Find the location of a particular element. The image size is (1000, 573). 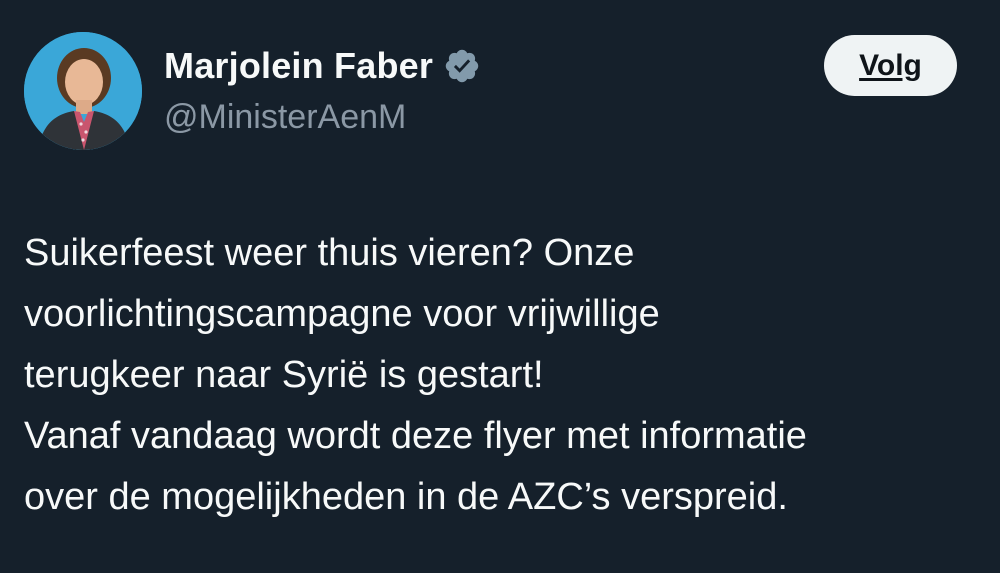

tweet-text-line: voorlichtingscampagne voor vrijwillige is located at coordinates (342, 314).